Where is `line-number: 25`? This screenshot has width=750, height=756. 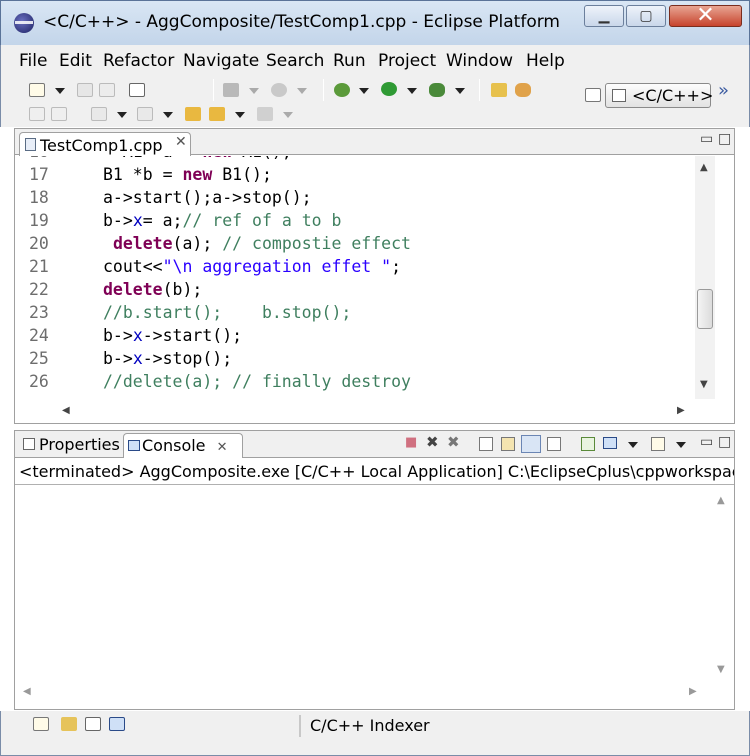 line-number: 25 is located at coordinates (39, 358).